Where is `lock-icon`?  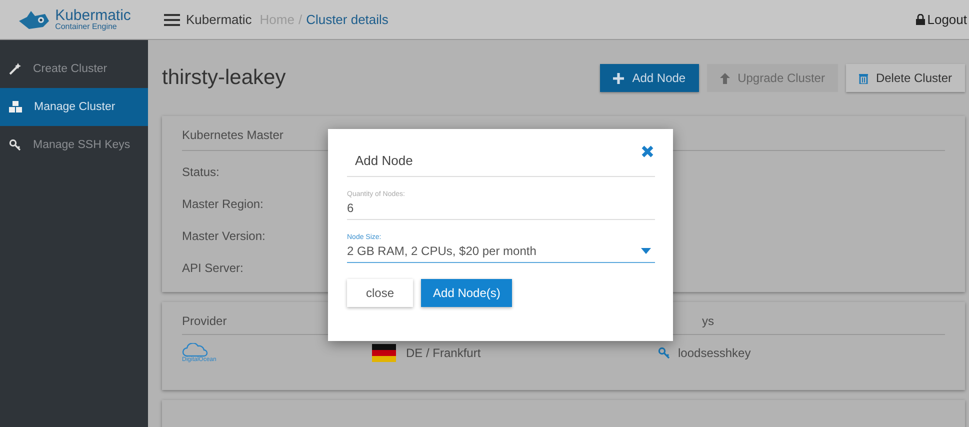
lock-icon is located at coordinates (921, 19).